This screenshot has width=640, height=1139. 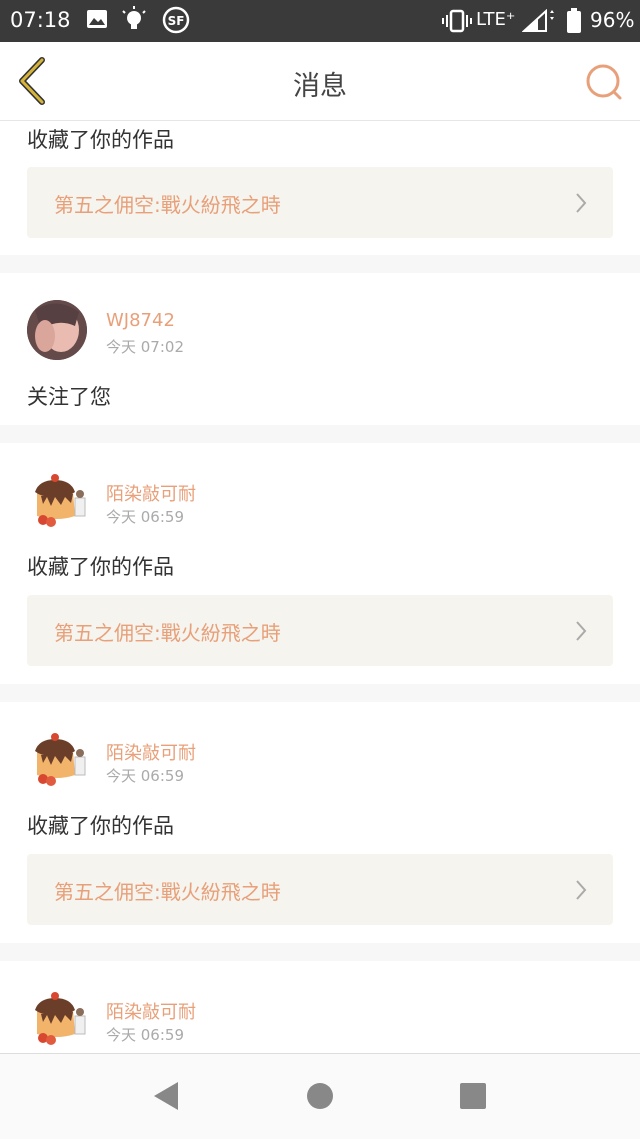 I want to click on recents-square-icon, so click(x=473, y=1096).